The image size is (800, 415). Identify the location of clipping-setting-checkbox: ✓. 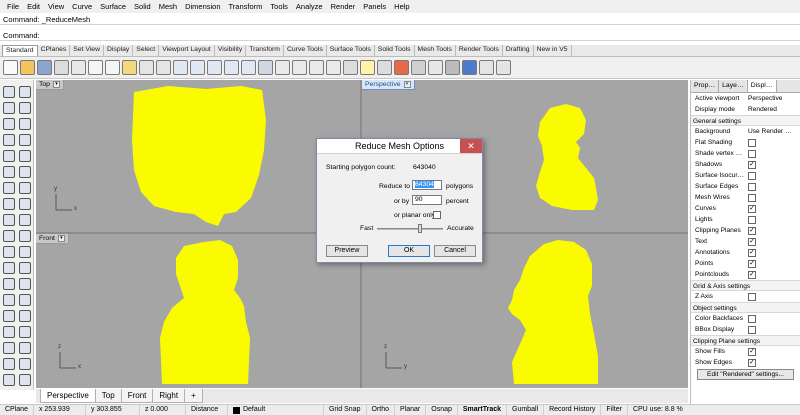
(752, 362).